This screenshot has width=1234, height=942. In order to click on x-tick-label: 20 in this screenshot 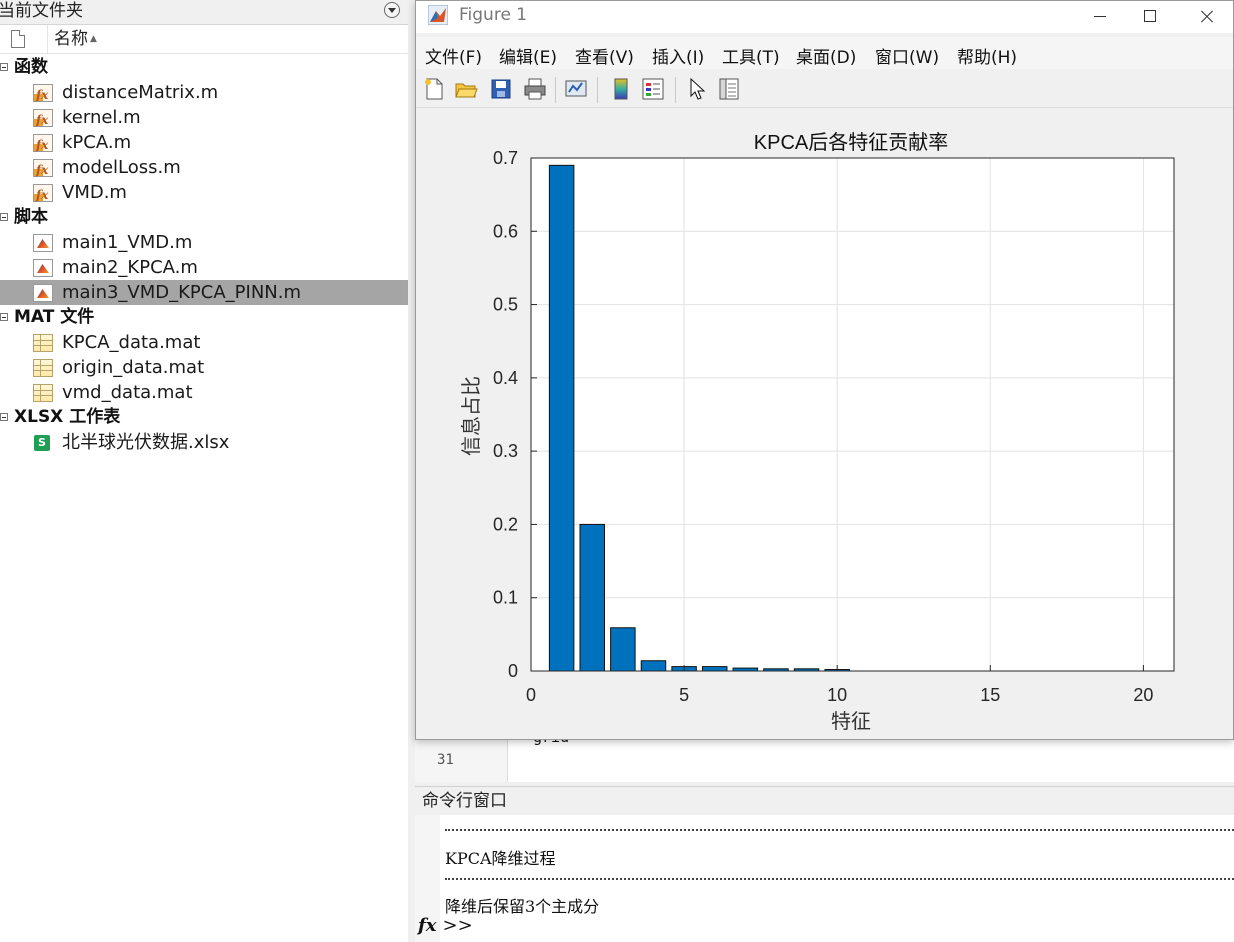, I will do `click(1143, 695)`.